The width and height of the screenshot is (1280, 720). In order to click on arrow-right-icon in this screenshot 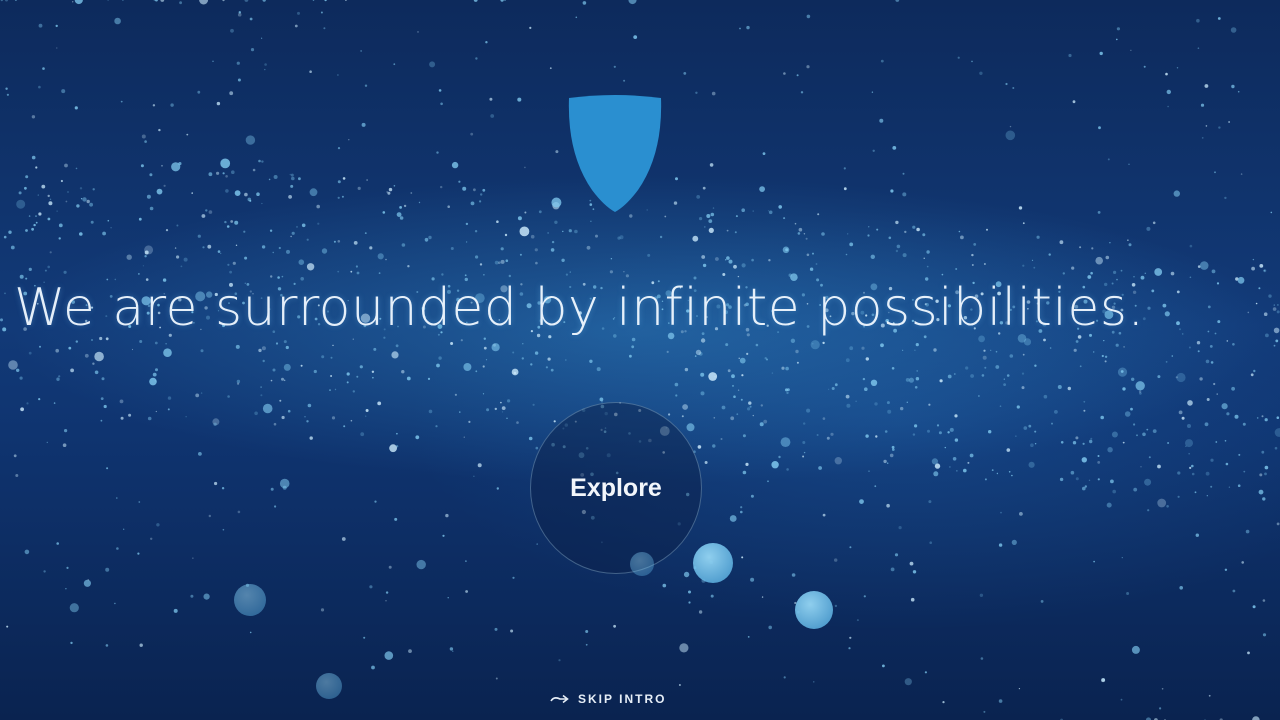, I will do `click(559, 699)`.